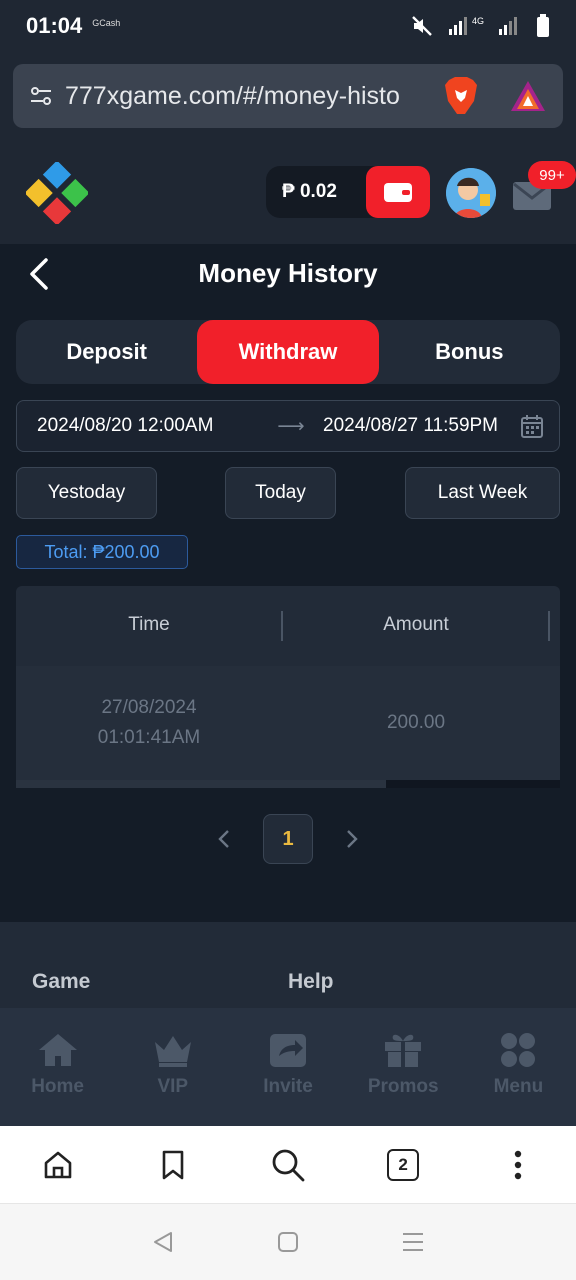  I want to click on row-date-text: 27/08/2024, so click(149, 707).